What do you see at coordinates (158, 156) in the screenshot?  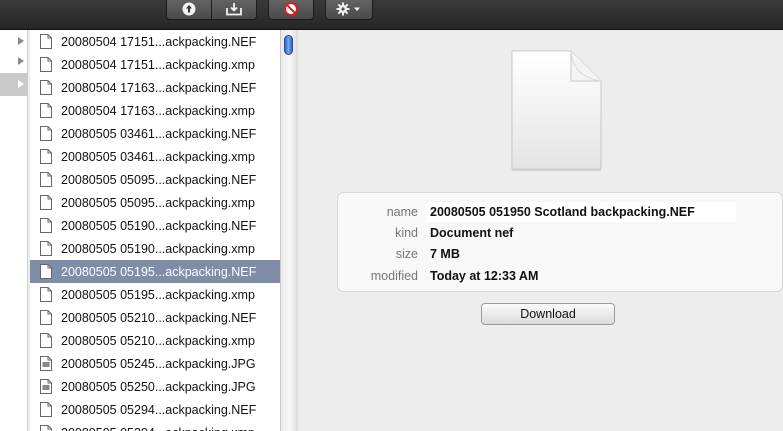 I see `file-name: 20080505 03461...ackpacking.xmp` at bounding box center [158, 156].